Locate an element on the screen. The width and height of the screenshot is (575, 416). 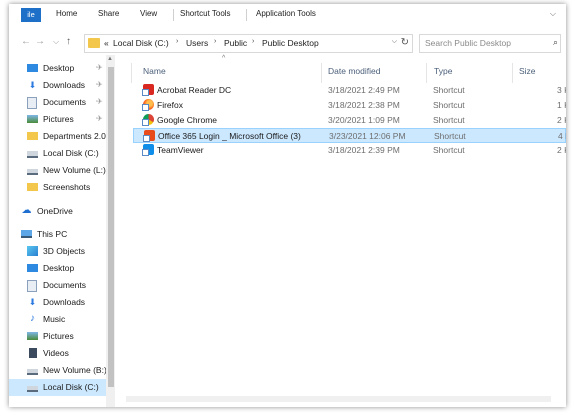
sidebar-item-downloads-pc: ⬇ Downloads is located at coordinates (62, 302).